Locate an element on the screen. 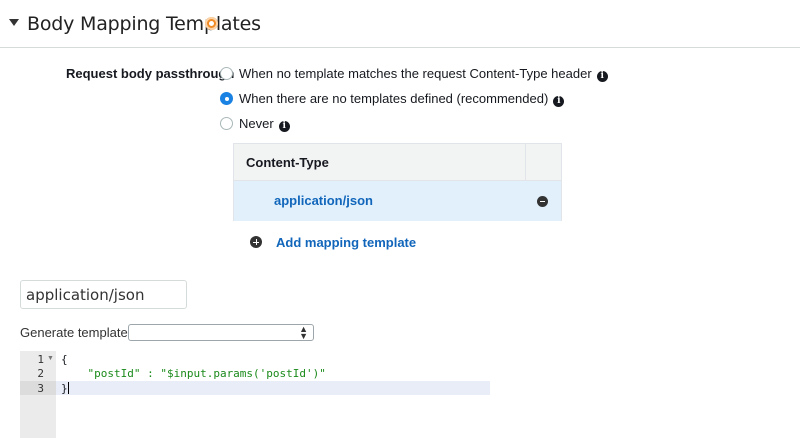  section-header: Body Mapping Templates is located at coordinates (400, 24).